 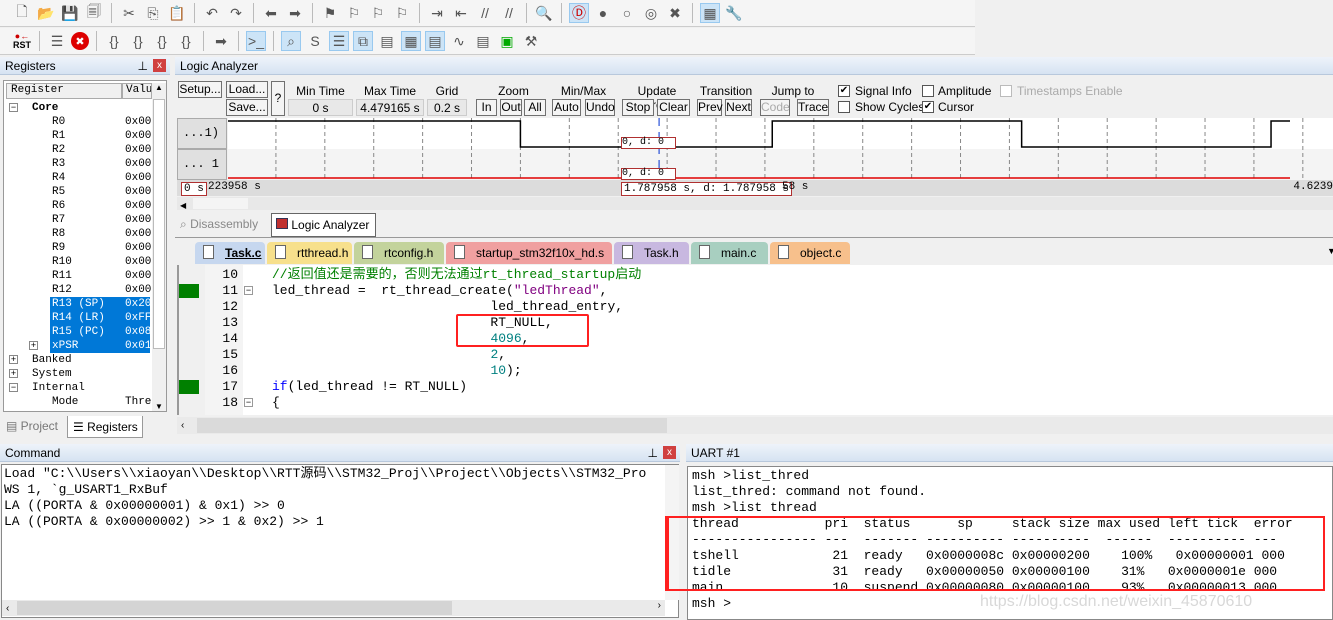 What do you see at coordinates (100, 206) in the screenshot?
I see `register-row: R6 0x00` at bounding box center [100, 206].